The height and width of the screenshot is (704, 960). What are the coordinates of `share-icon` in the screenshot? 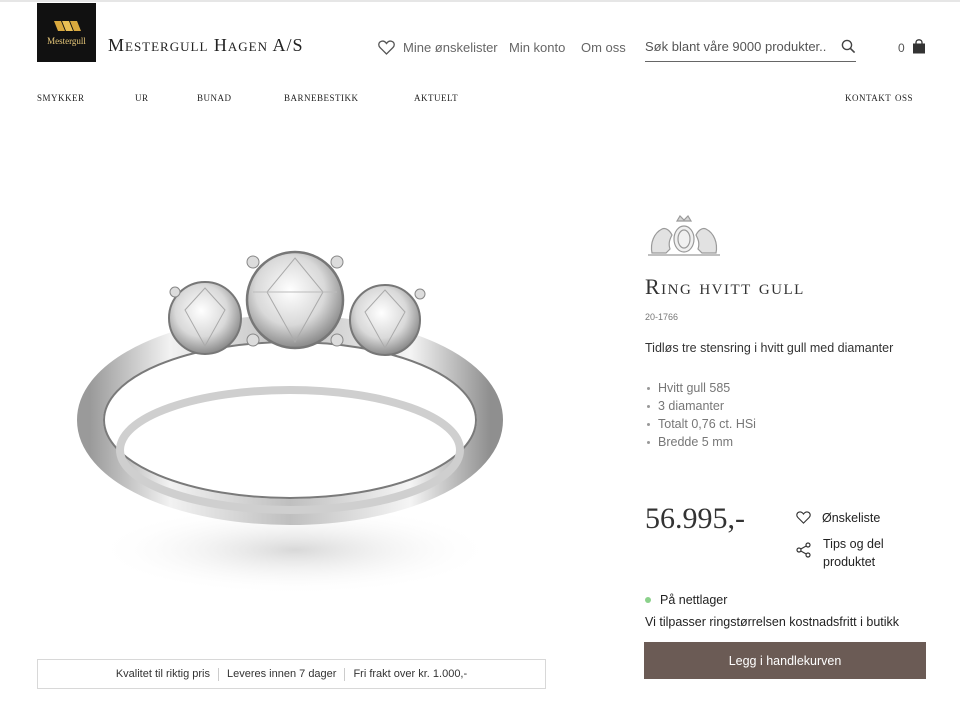 It's located at (803, 550).